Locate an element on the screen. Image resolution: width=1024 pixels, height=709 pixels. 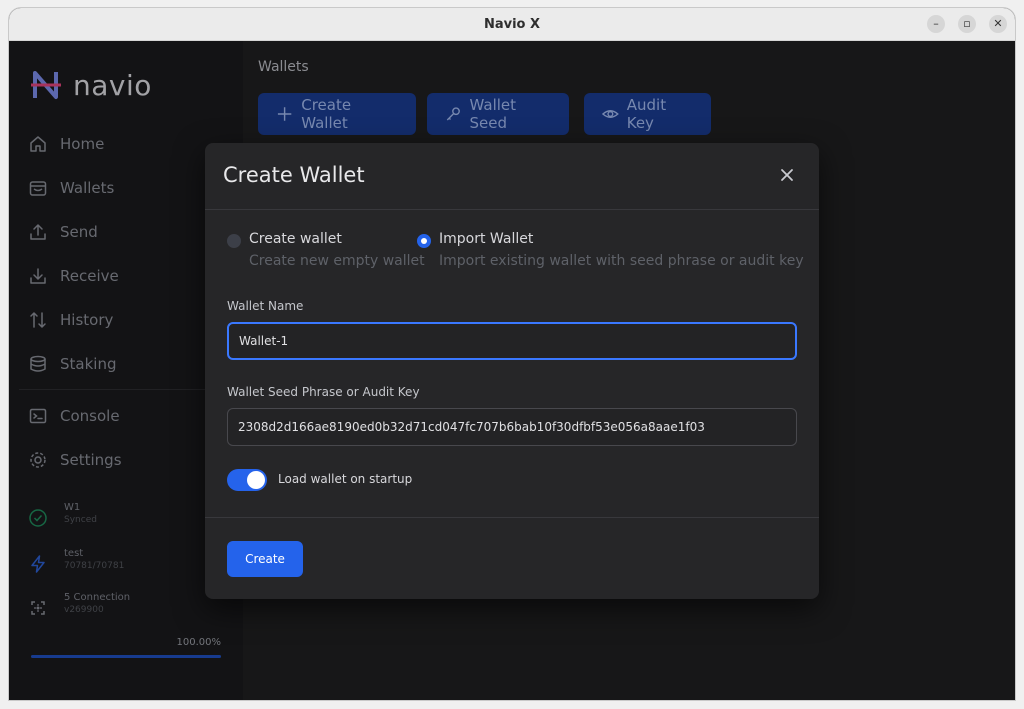
dialog-header-divider is located at coordinates (512, 209).